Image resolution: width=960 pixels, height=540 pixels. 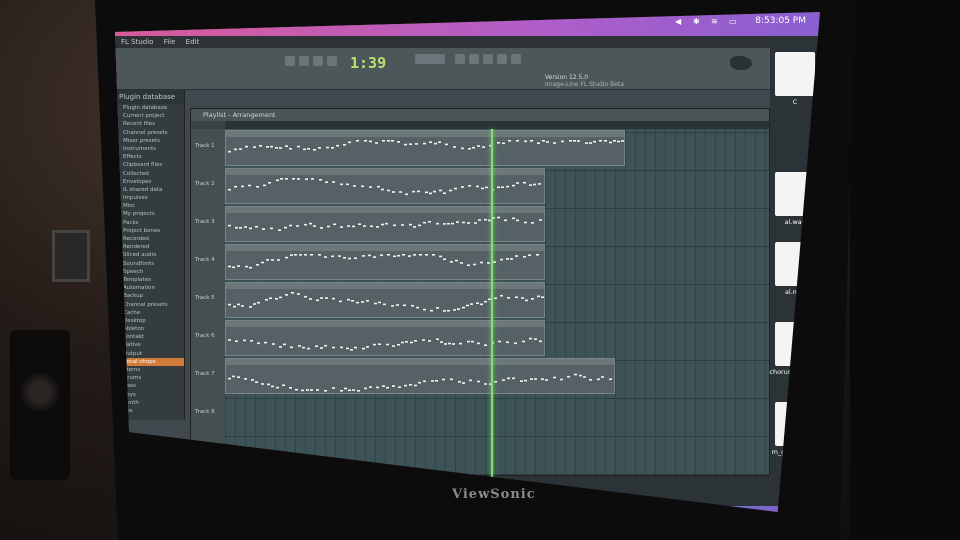 What do you see at coordinates (149, 206) in the screenshot?
I see `browser-item: Misc` at bounding box center [149, 206].